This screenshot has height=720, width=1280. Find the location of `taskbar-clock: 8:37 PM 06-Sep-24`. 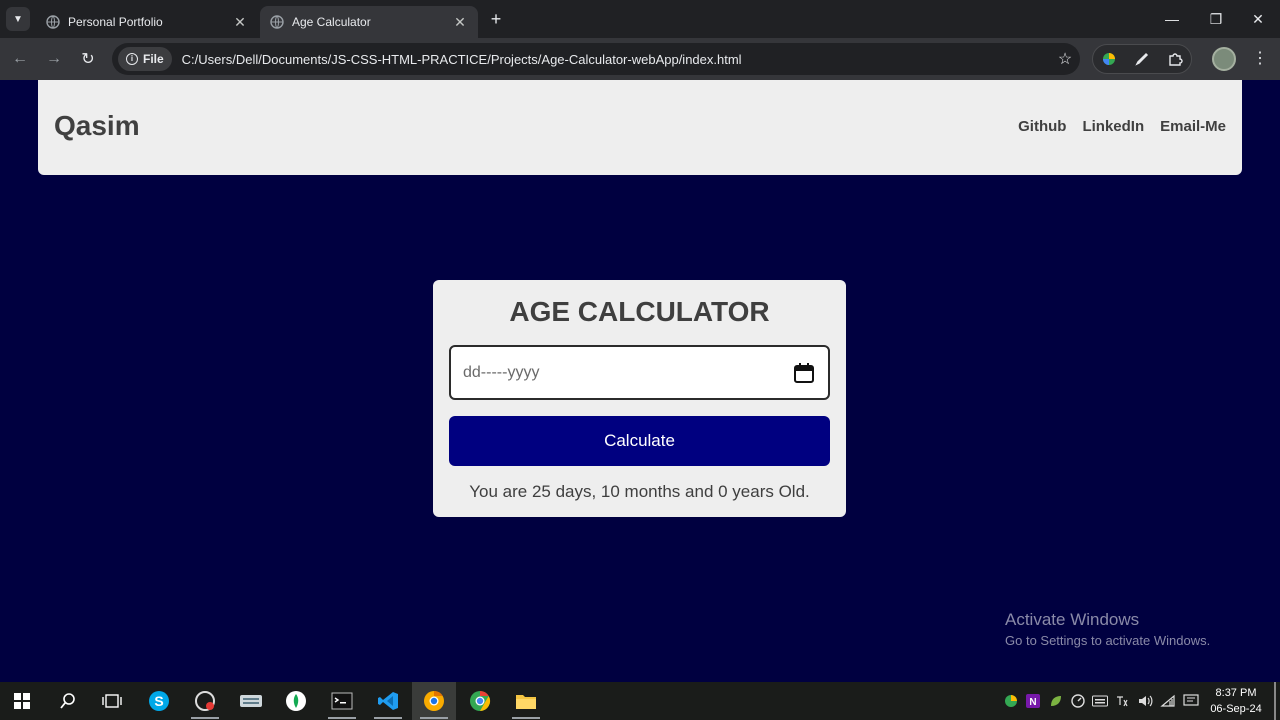

taskbar-clock: 8:37 PM 06-Sep-24 is located at coordinates (1236, 701).